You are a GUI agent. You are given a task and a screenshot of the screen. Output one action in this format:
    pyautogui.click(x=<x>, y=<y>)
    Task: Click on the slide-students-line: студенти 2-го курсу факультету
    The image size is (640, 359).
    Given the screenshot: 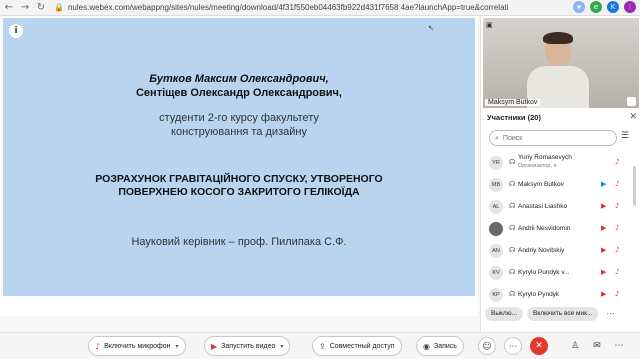 What is the action you would take?
    pyautogui.click(x=239, y=118)
    